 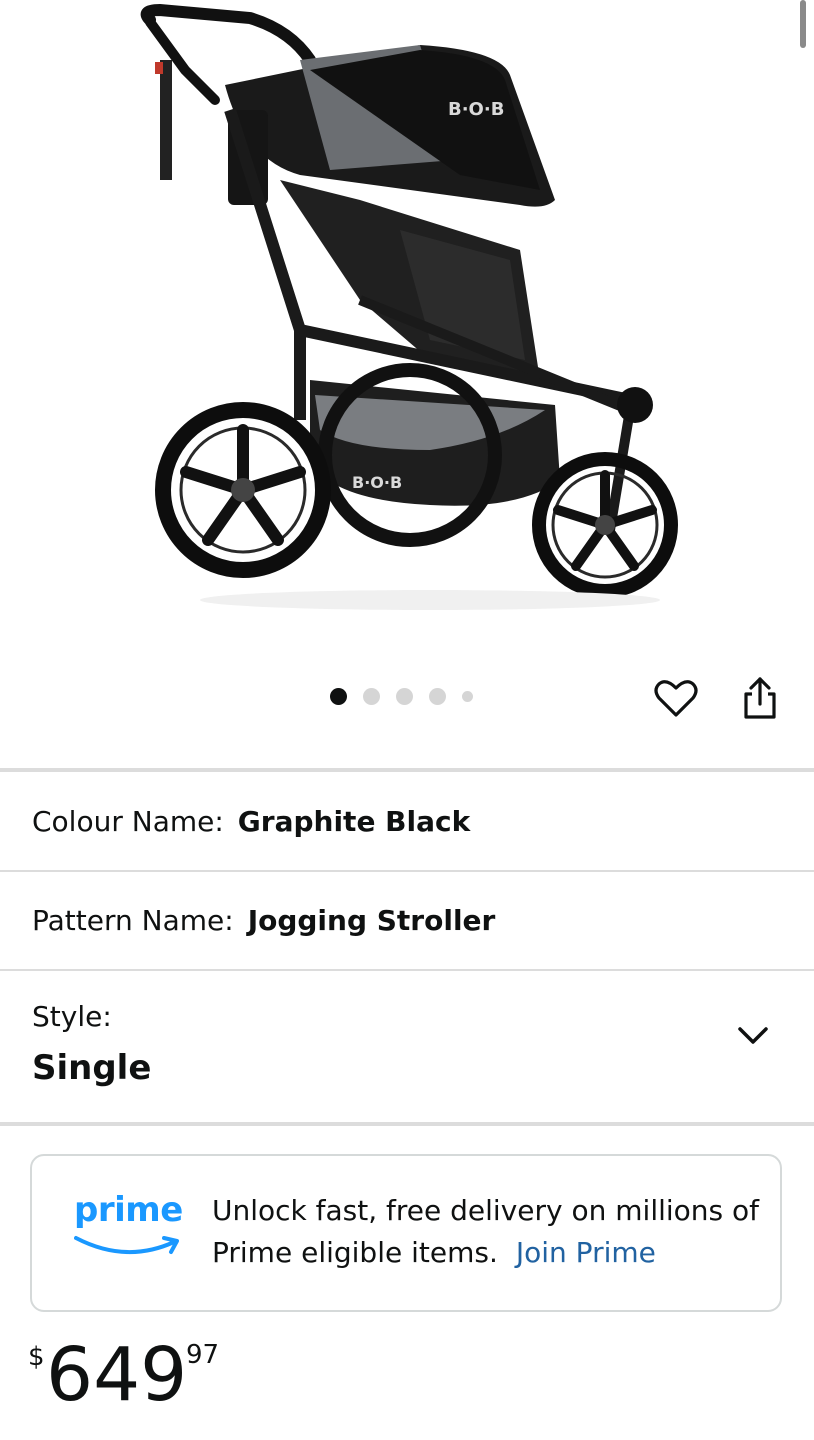 What do you see at coordinates (377, 482) in the screenshot?
I see `basket-logo: B·O·B` at bounding box center [377, 482].